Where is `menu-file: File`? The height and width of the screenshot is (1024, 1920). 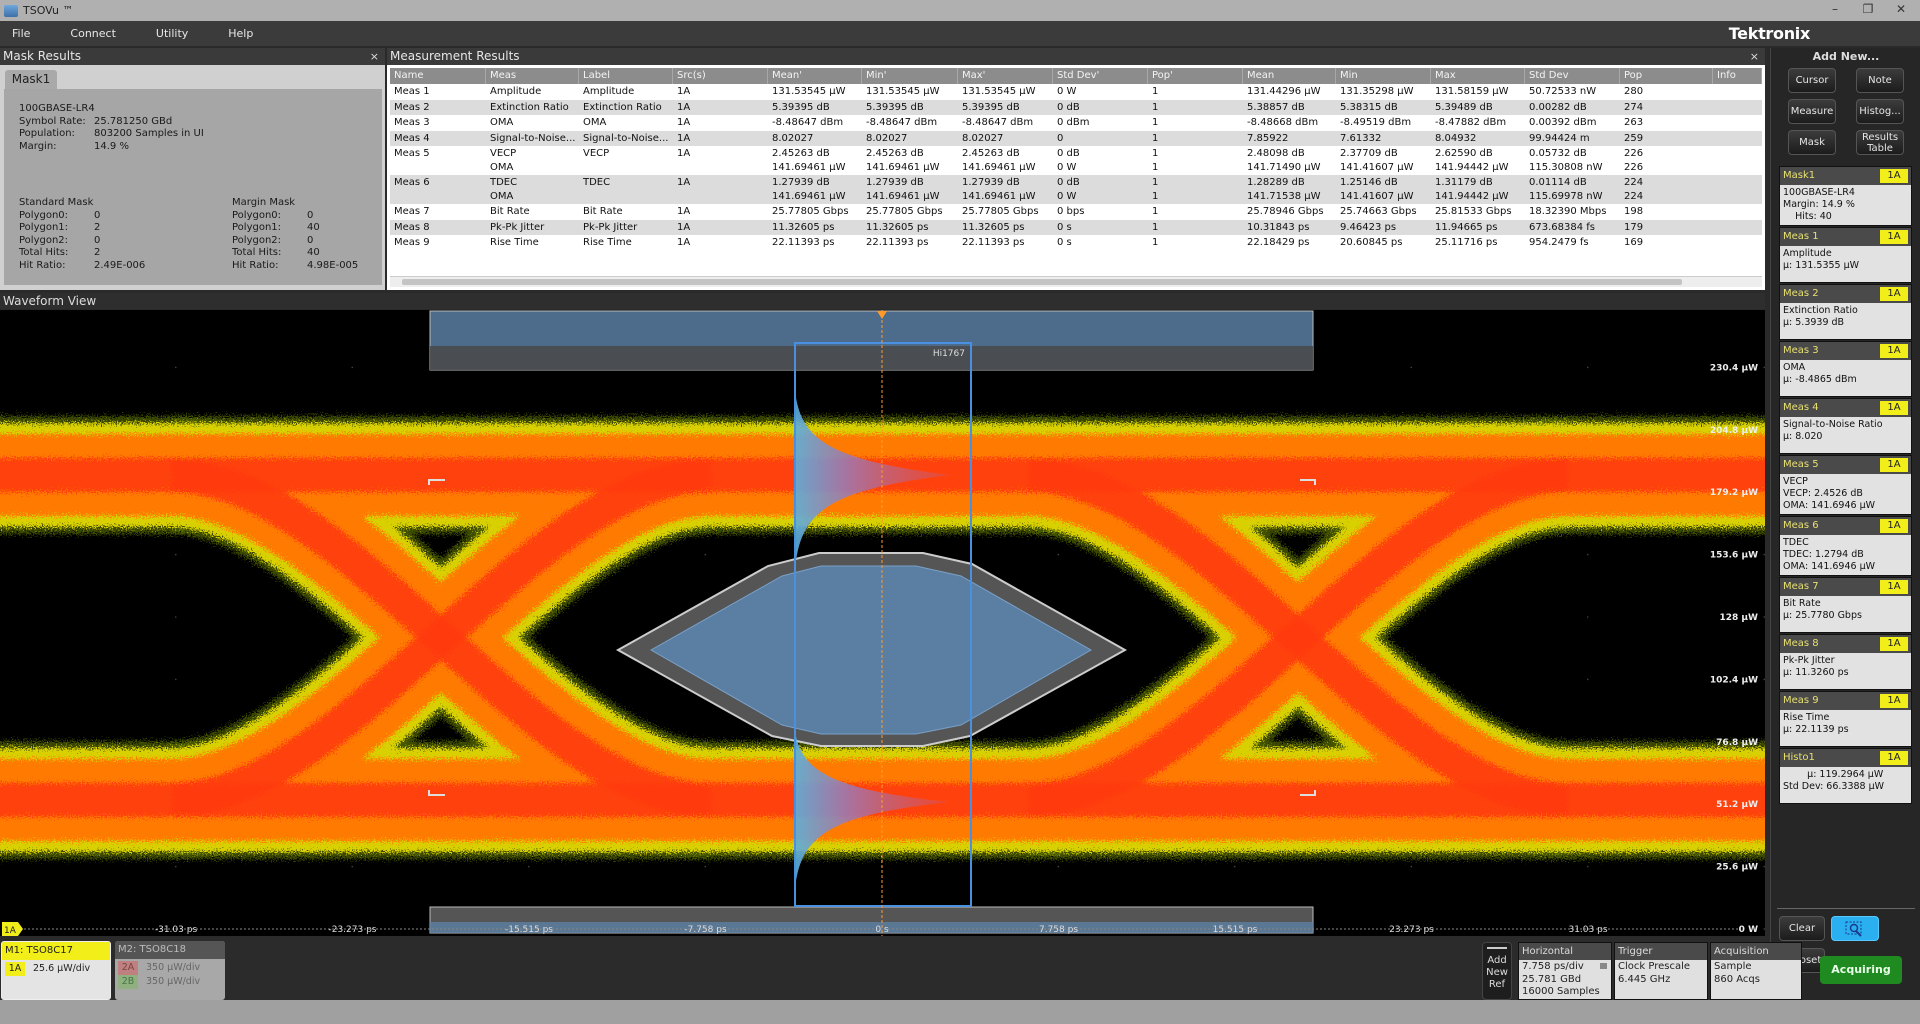 menu-file: File is located at coordinates (21, 33).